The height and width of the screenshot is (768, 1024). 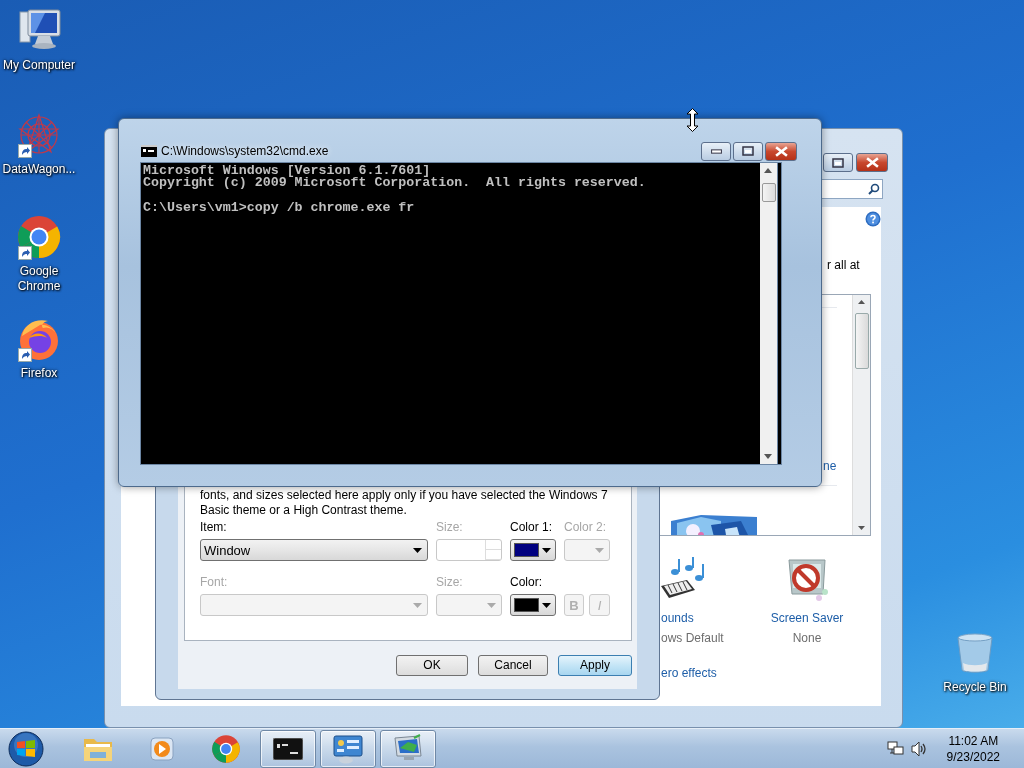 I want to click on dropdown: Window, so click(x=314, y=550).